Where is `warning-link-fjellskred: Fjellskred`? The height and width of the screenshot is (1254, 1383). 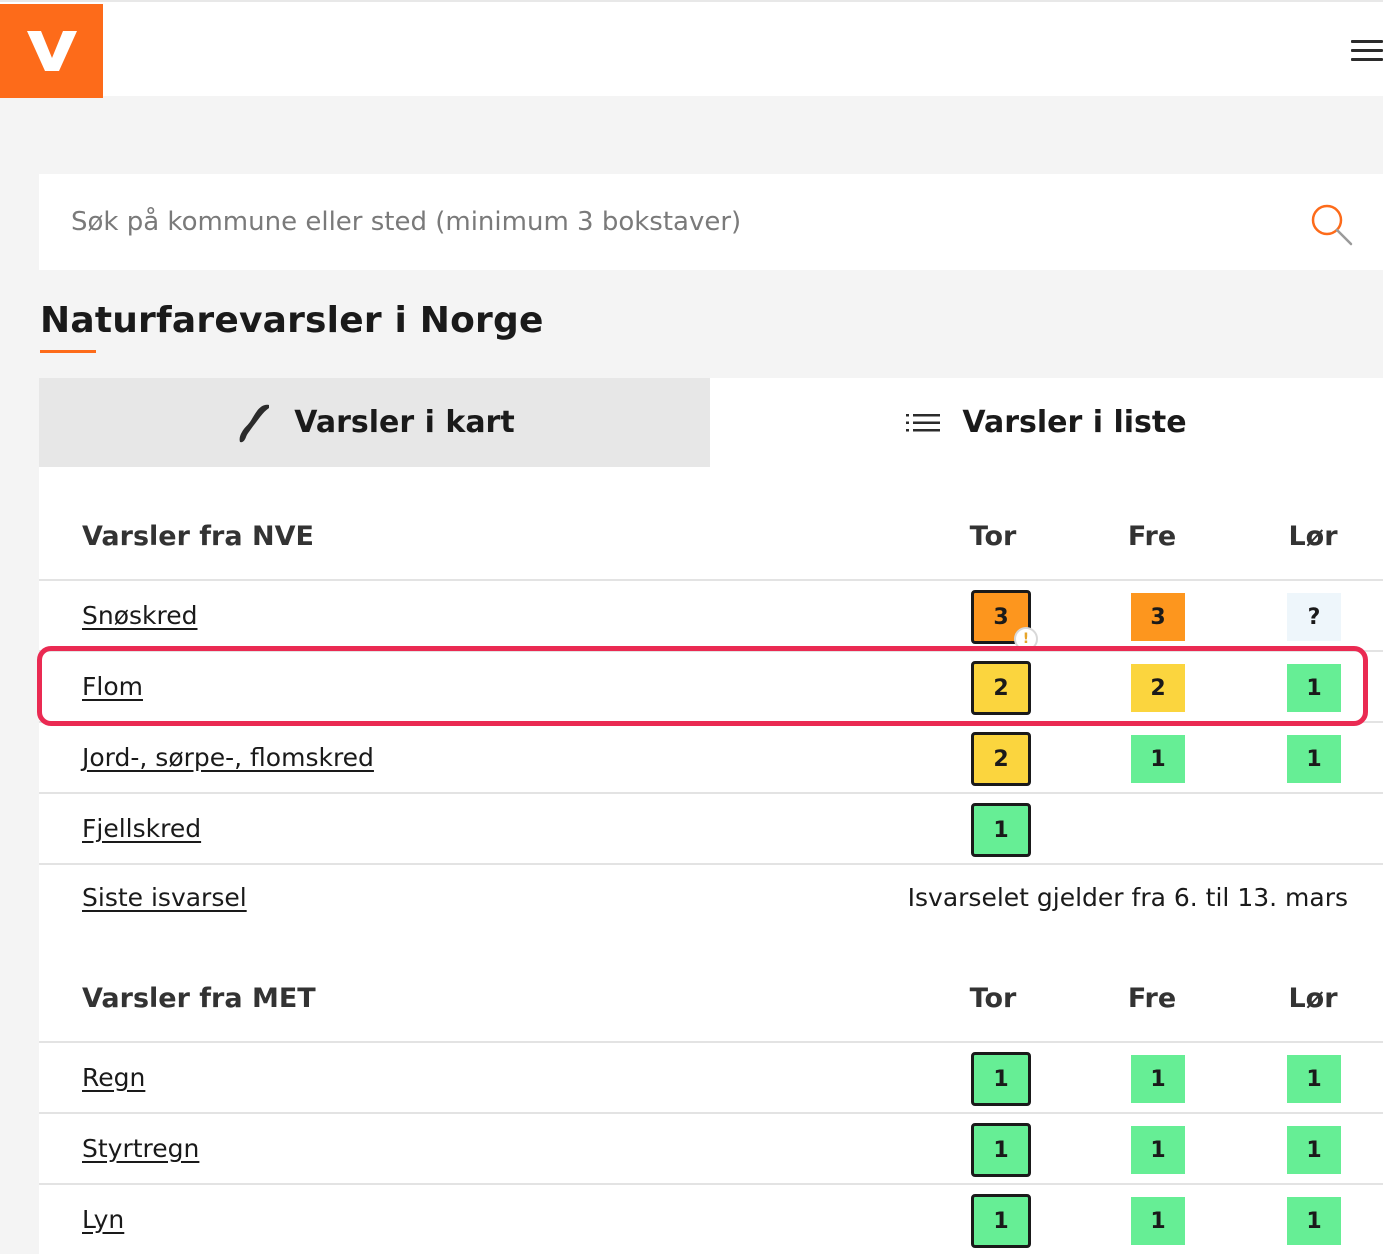 warning-link-fjellskred: Fjellskred is located at coordinates (141, 828).